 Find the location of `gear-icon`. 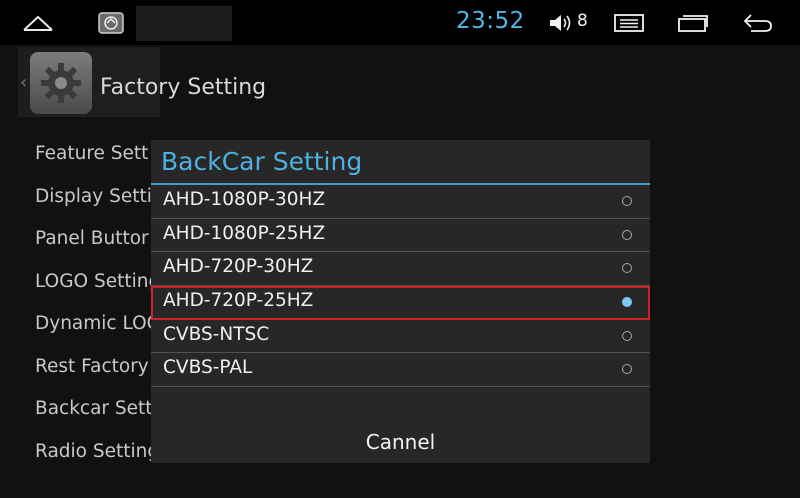

gear-icon is located at coordinates (61, 83).